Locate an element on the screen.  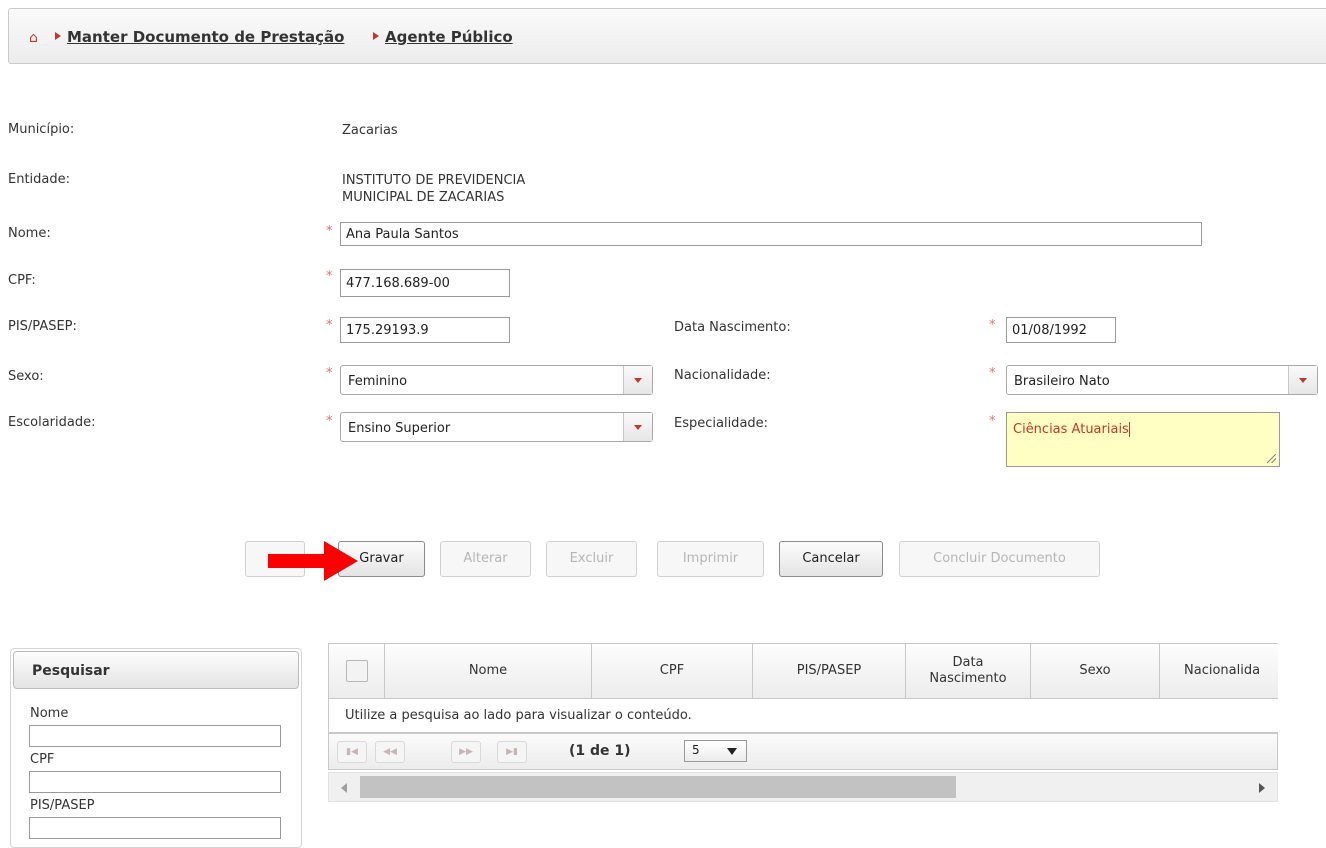
scroll-right-icon is located at coordinates (1262, 788).